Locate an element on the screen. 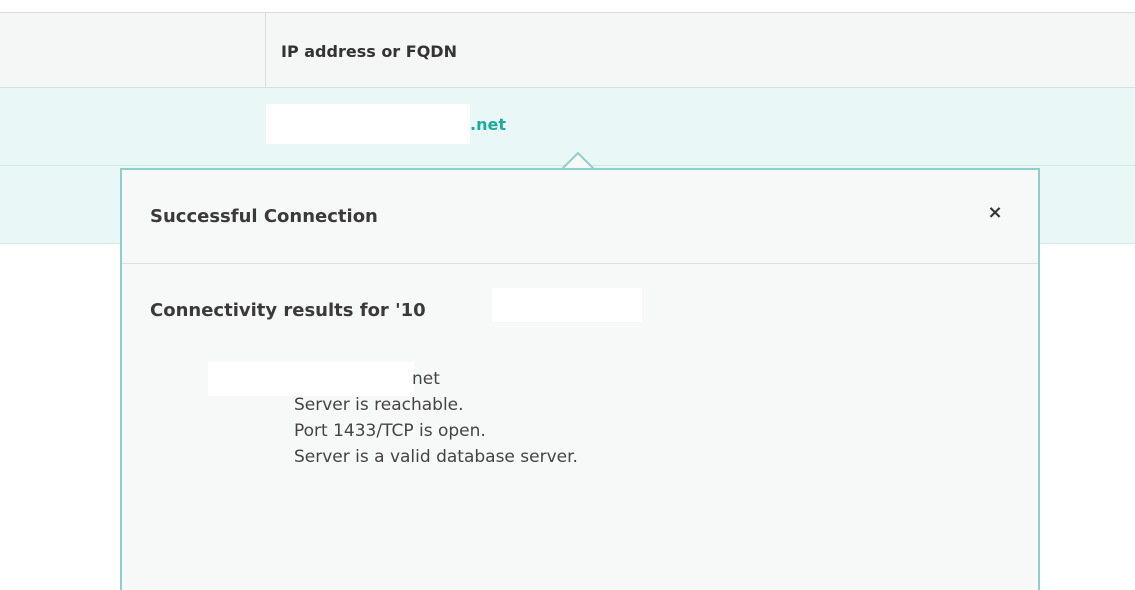  fqdn-cell-suffix: .net is located at coordinates (488, 124).